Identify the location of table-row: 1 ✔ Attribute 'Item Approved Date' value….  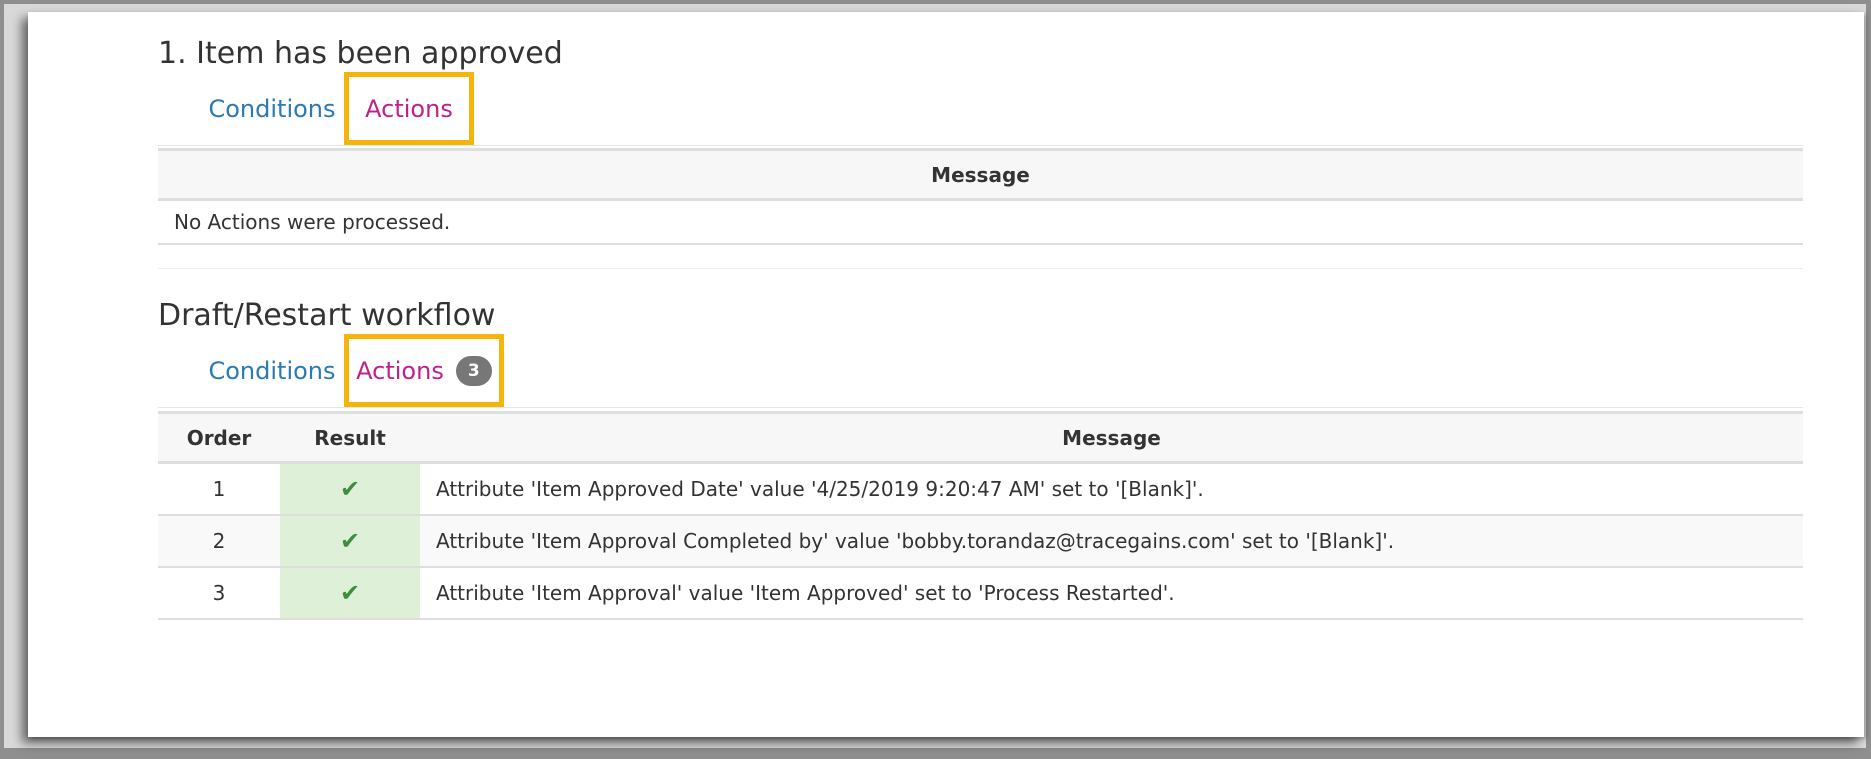
(980, 489).